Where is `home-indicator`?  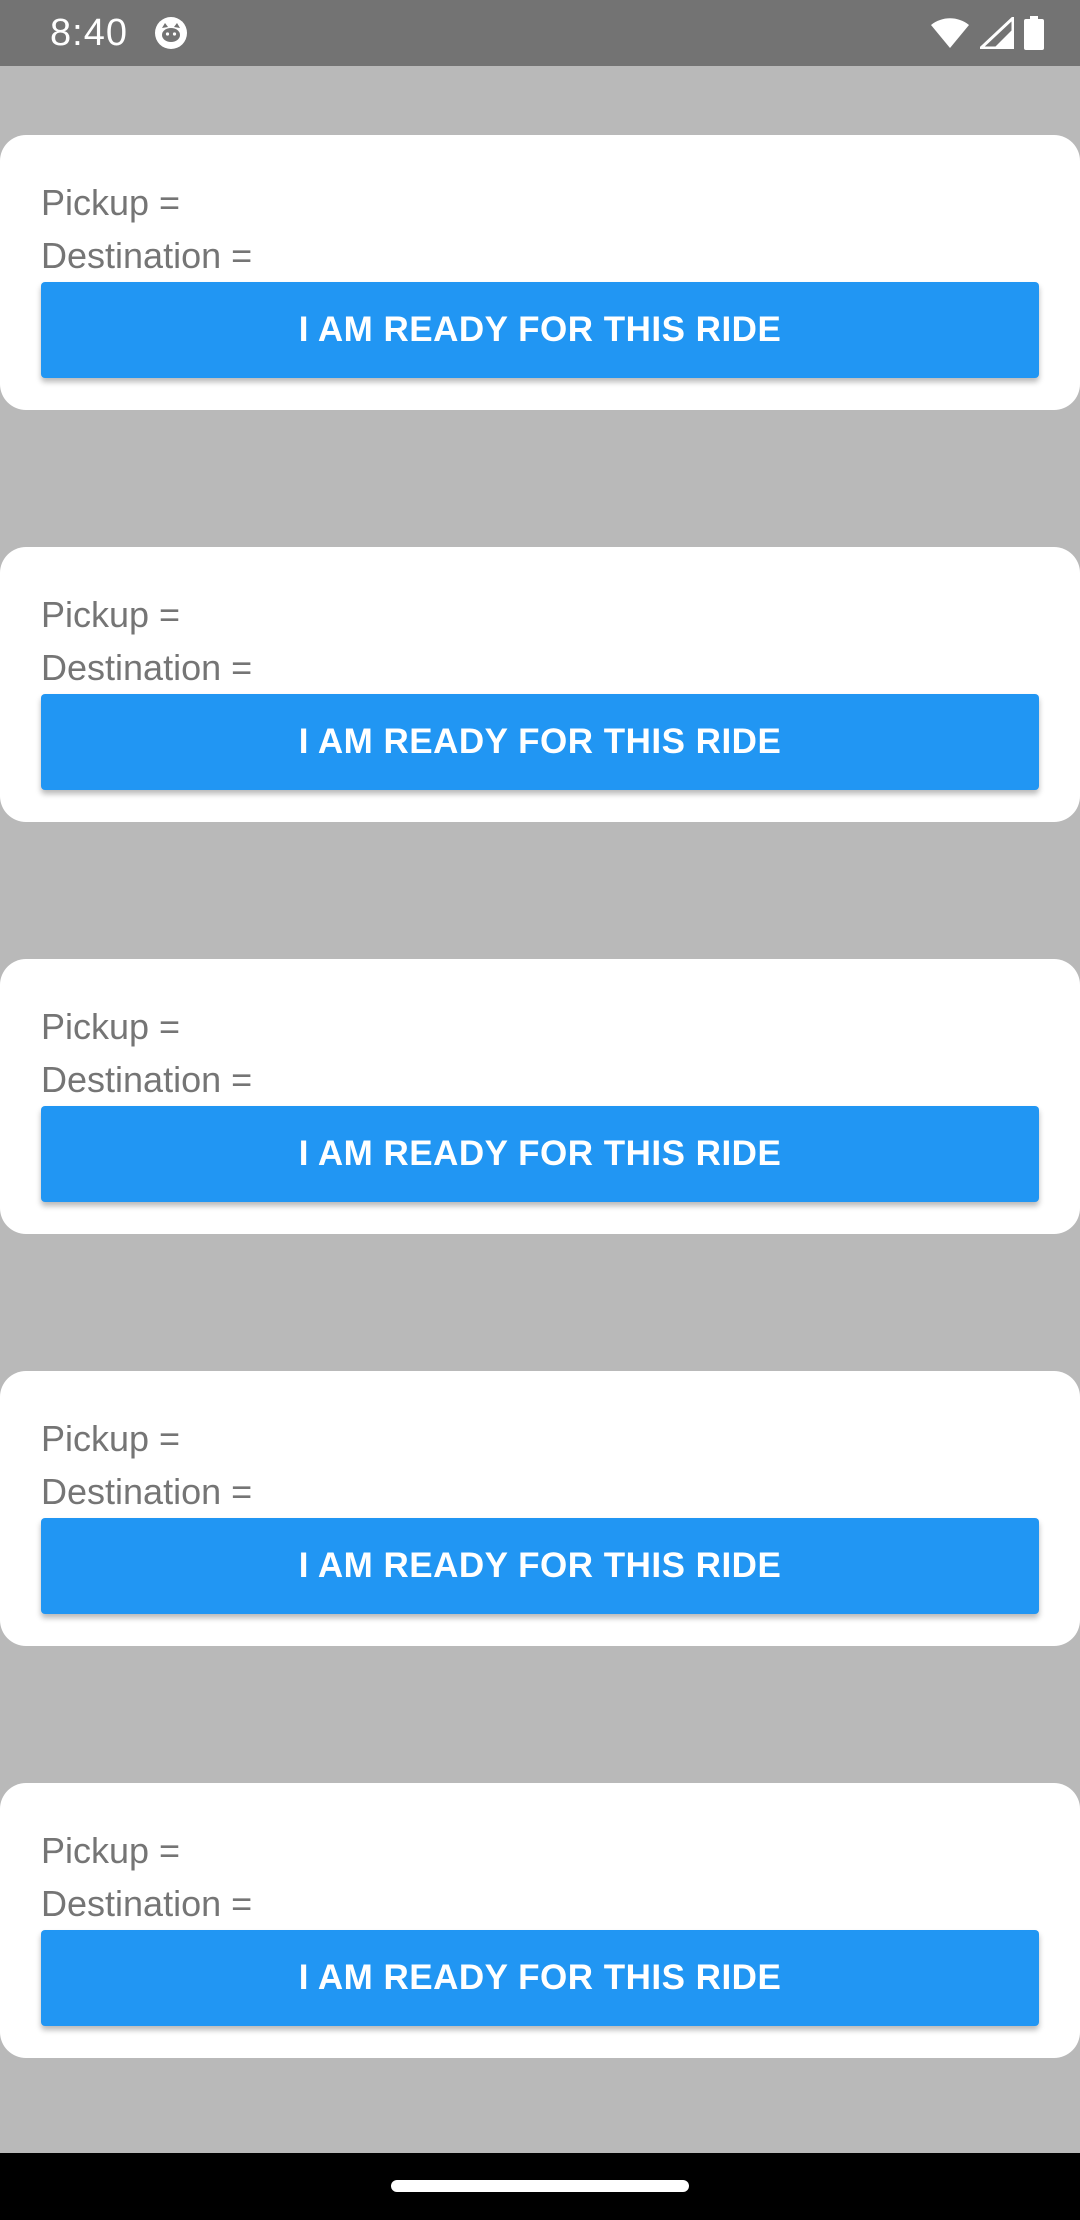
home-indicator is located at coordinates (540, 2186).